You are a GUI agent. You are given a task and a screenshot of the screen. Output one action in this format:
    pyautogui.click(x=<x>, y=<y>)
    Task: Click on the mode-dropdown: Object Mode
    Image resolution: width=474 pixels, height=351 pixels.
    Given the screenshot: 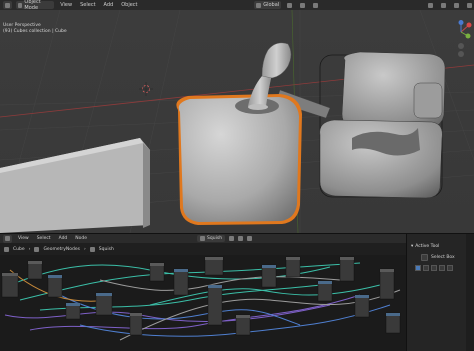 What is the action you would take?
    pyautogui.click(x=35, y=5)
    